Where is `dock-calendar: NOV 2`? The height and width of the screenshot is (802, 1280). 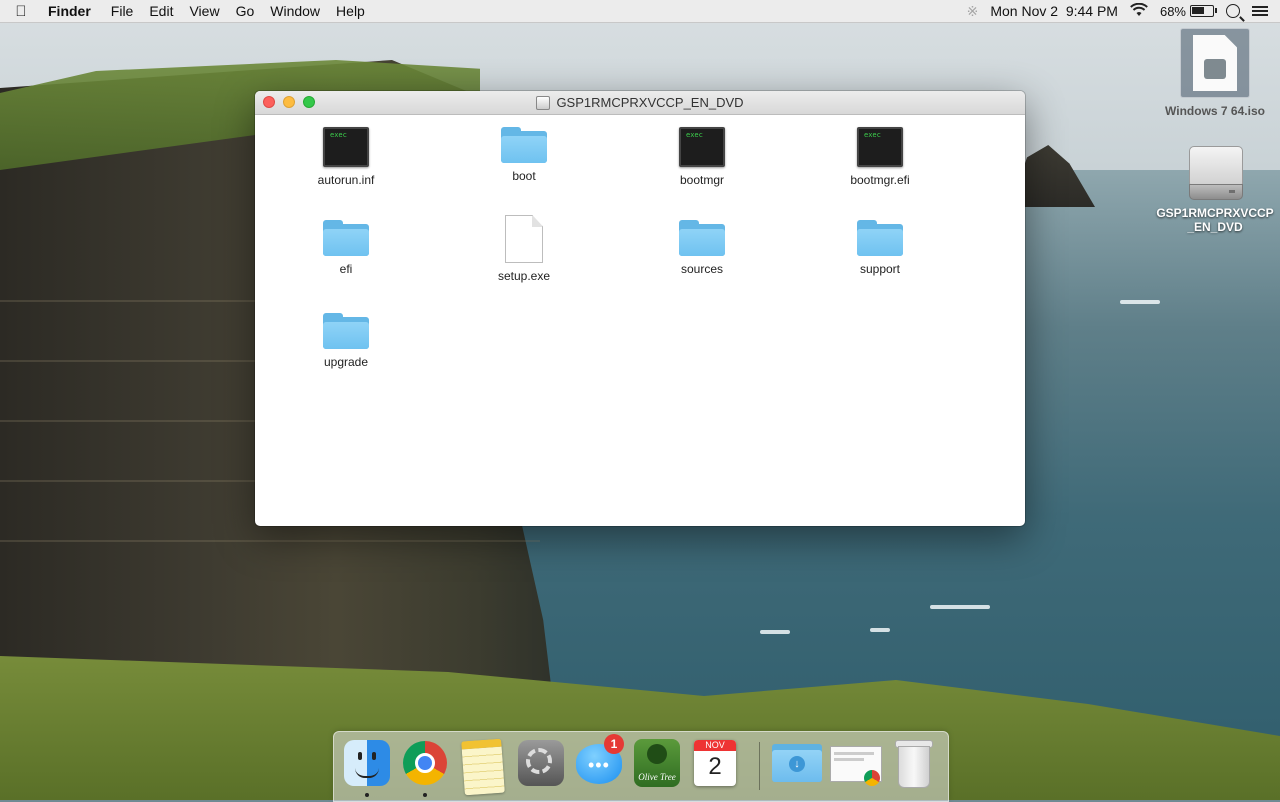 dock-calendar: NOV 2 is located at coordinates (715, 764).